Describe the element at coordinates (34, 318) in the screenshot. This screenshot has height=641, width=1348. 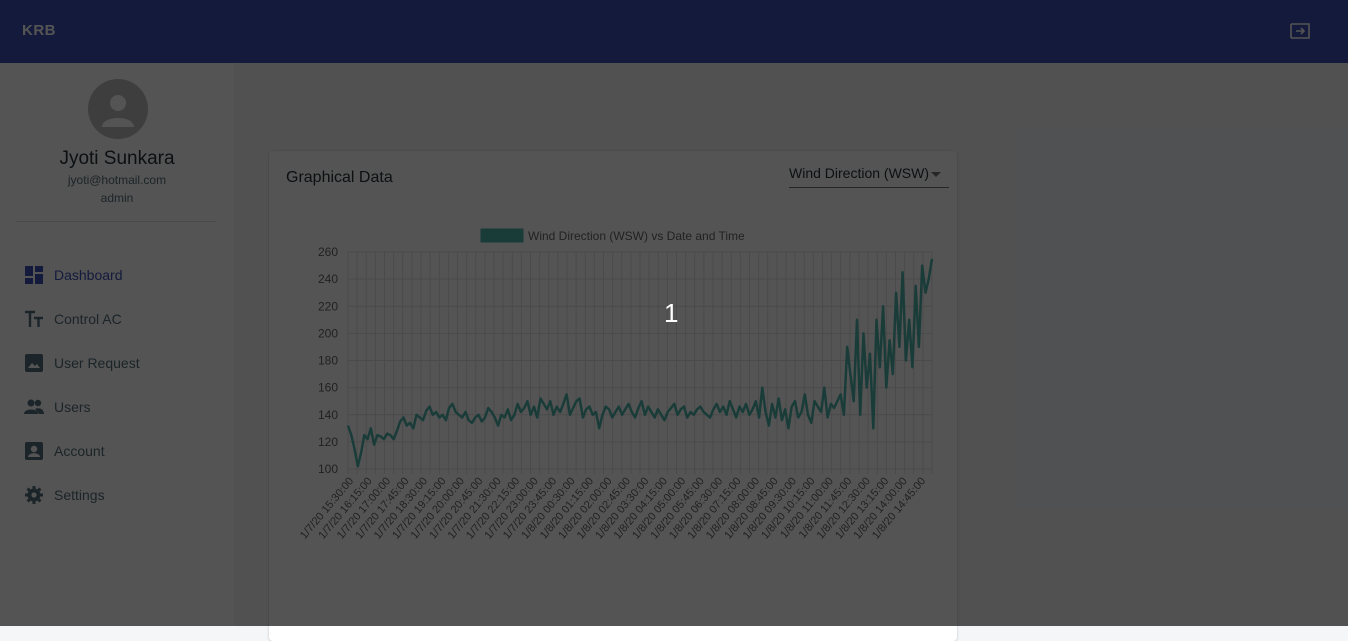
I see `text-fields-icon` at that location.